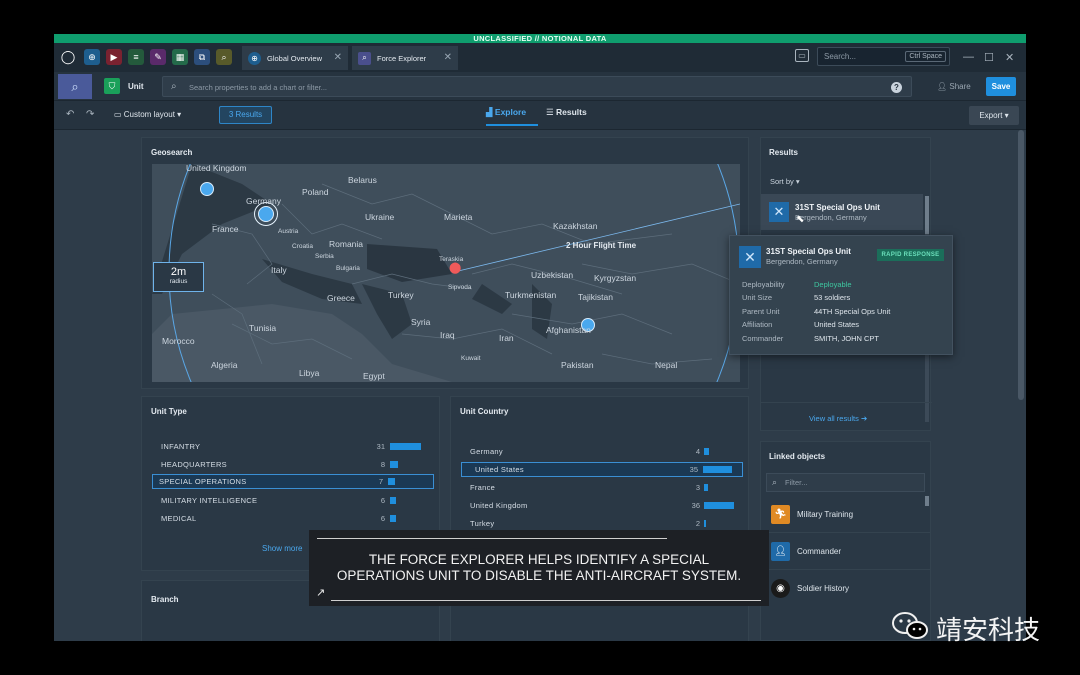 The image size is (1080, 675). Describe the element at coordinates (293, 481) in the screenshot. I see `unit-type-row-selected: SPECIAL OPERATIONS 7` at that location.